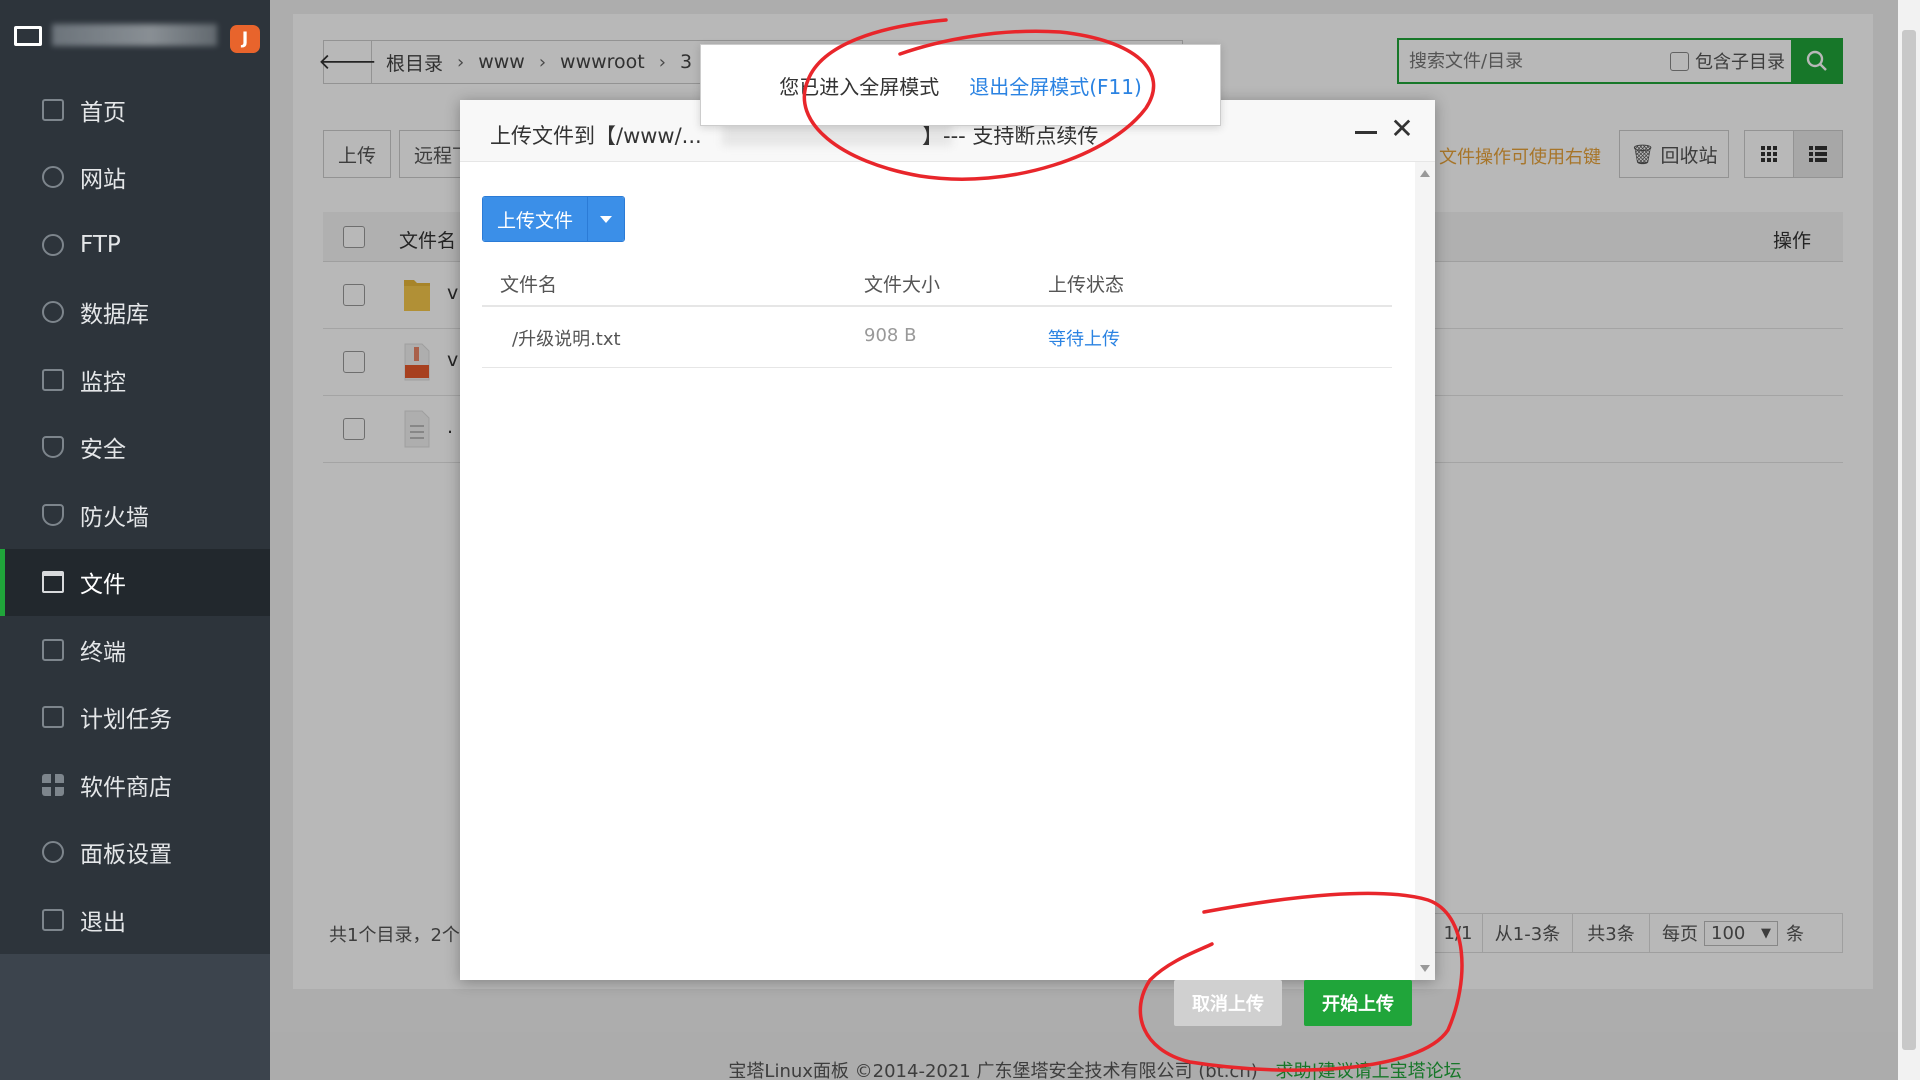 This screenshot has width=1920, height=1080. I want to click on sidebar-item-3: 数据库, so click(135, 313).